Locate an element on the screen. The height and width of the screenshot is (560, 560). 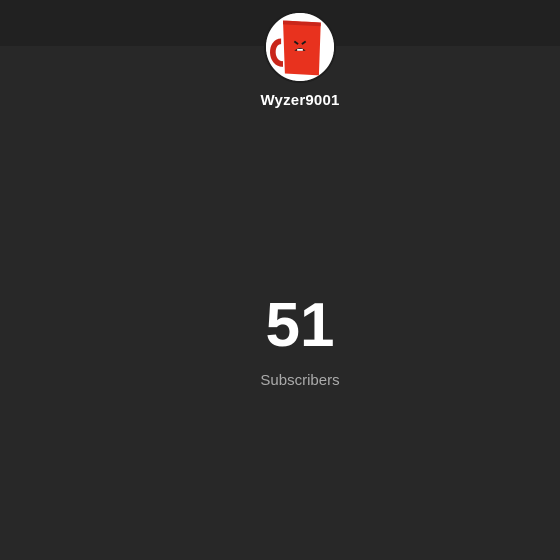
channel-avatar is located at coordinates (300, 47).